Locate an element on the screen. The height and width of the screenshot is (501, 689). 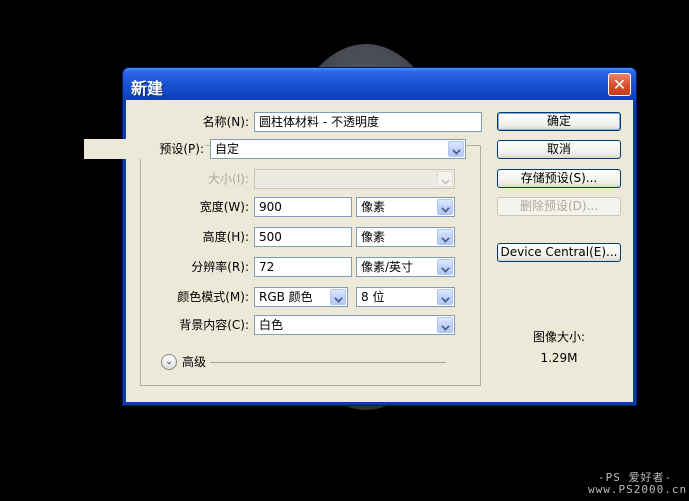
image-size-label: 图像大小: is located at coordinates (559, 337).